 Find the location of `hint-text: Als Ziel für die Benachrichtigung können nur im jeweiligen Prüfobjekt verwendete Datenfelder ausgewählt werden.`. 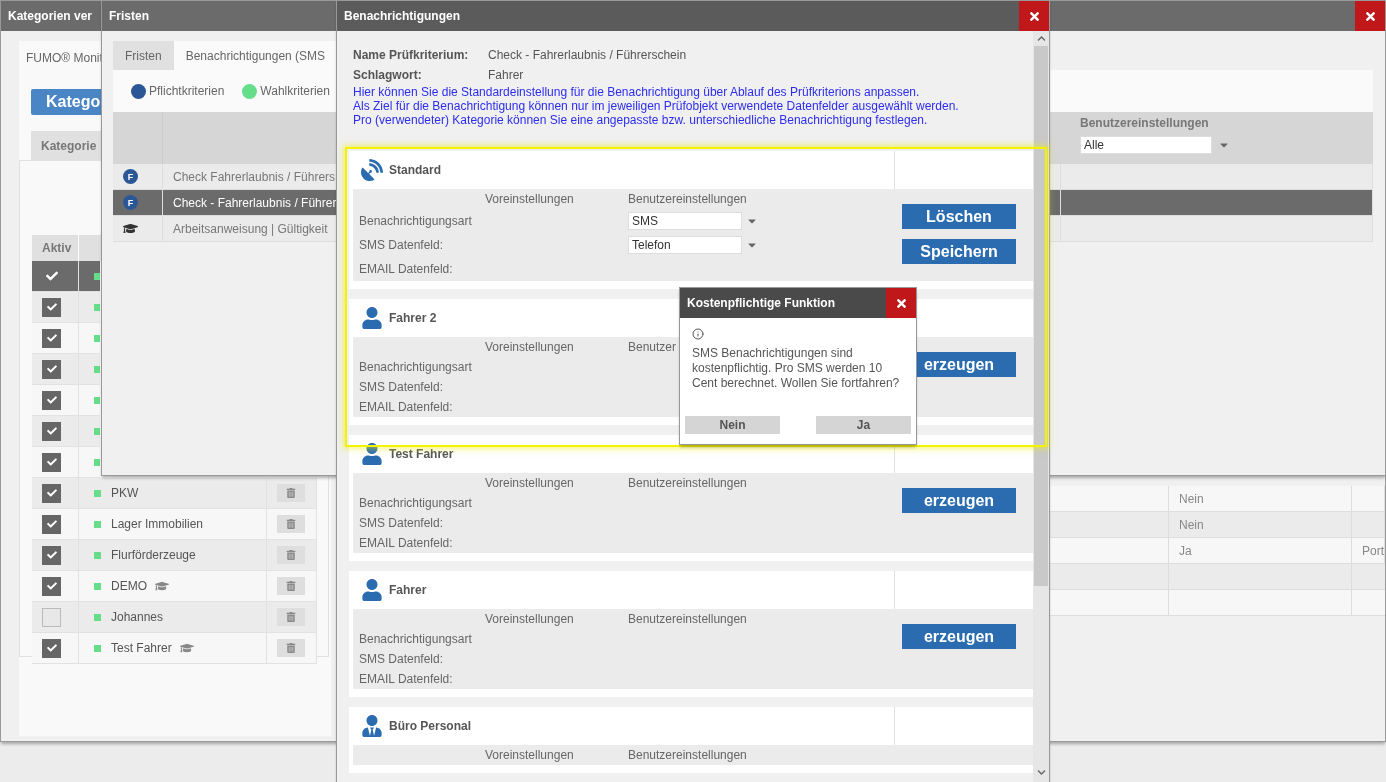

hint-text: Als Ziel für die Benachrichtigung können nur im jeweiligen Prüfobjekt verwendete Datenfelder ausgewählt werden. is located at coordinates (655, 106).